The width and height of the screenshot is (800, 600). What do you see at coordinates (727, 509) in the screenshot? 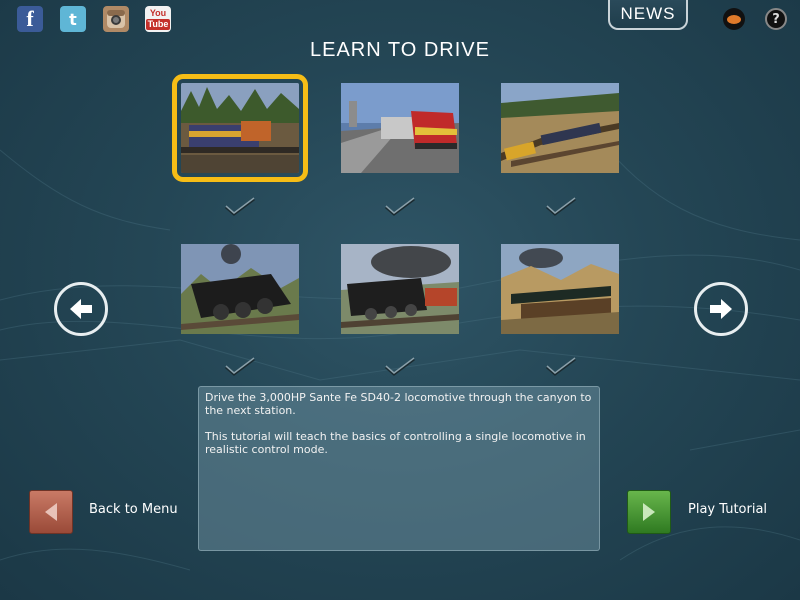
I see `play-tutorial-label: Play Tutorial` at bounding box center [727, 509].